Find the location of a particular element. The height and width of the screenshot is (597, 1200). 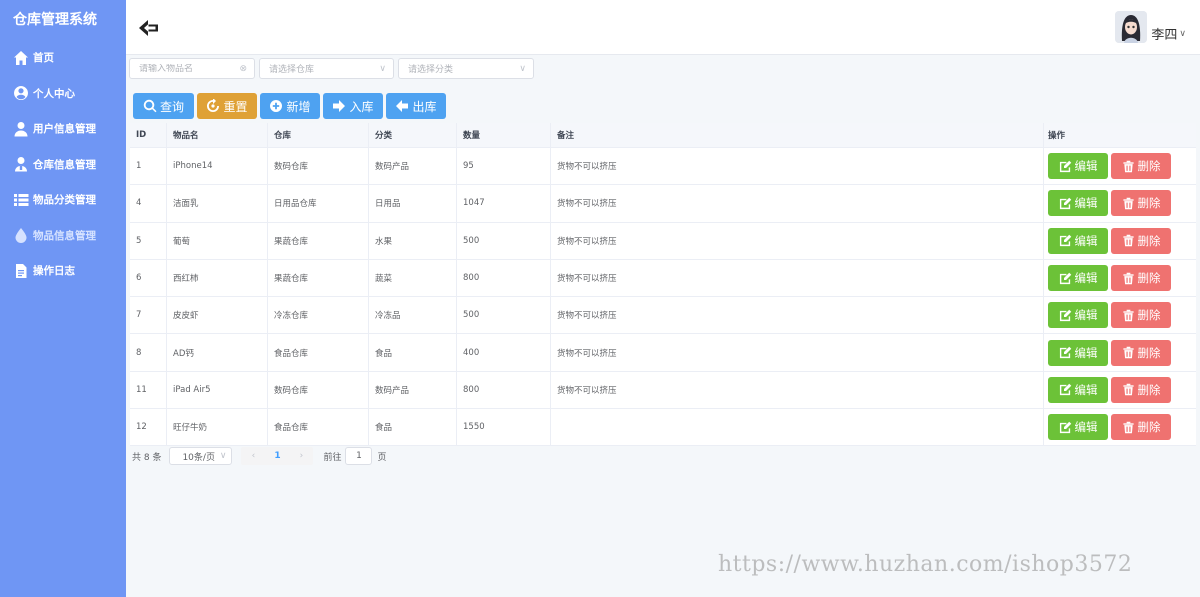

sidebar-item-warehouses: 仓库信息管理 is located at coordinates (63, 165).